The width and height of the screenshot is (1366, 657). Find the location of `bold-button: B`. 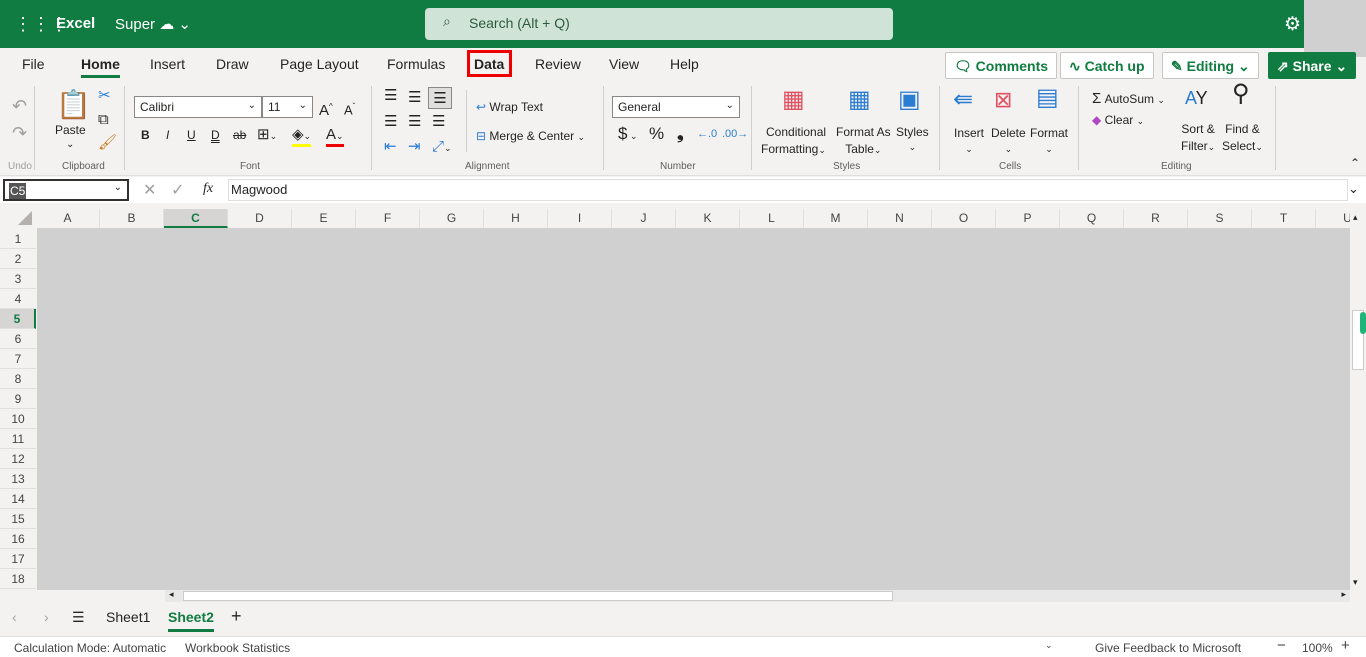

bold-button: B is located at coordinates (145, 135).